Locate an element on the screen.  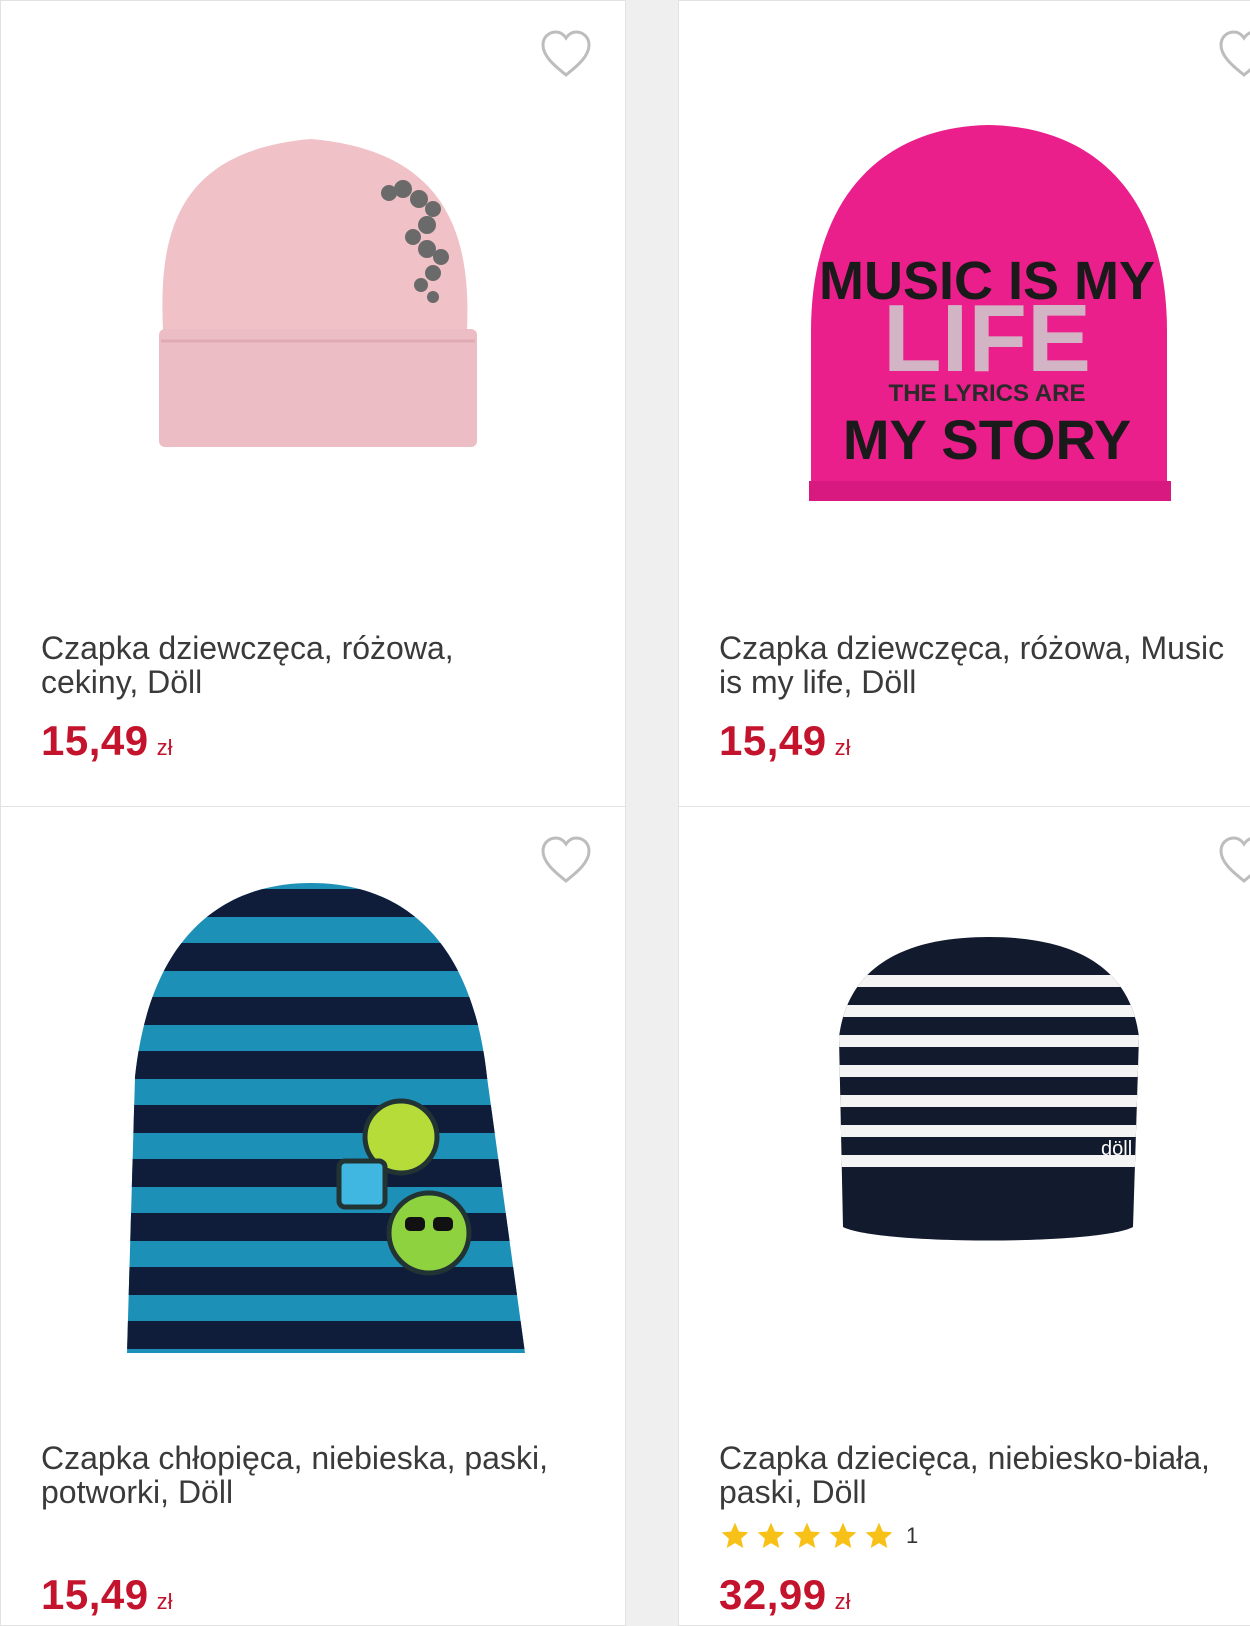
print-text: THE LYRICS ARE is located at coordinates (987, 393).